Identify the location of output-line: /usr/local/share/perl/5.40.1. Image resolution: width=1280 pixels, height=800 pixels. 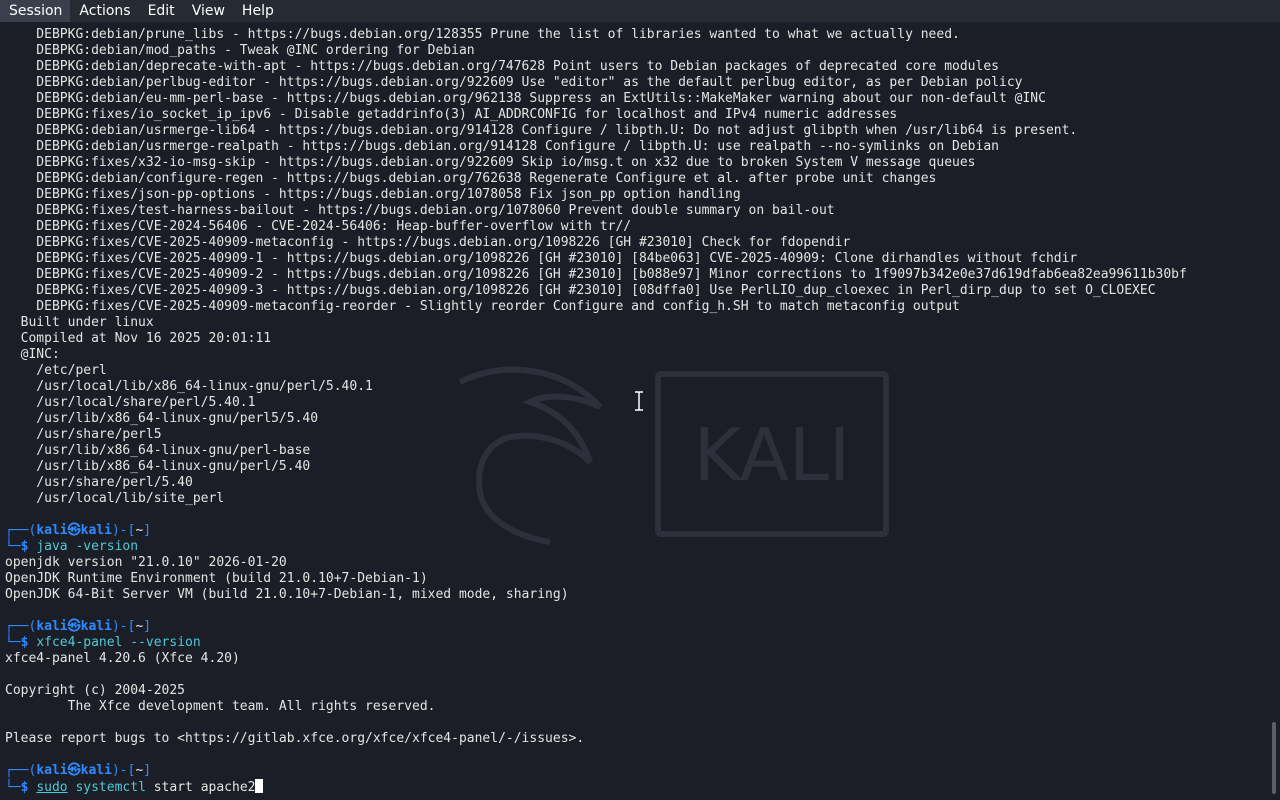
(130, 402).